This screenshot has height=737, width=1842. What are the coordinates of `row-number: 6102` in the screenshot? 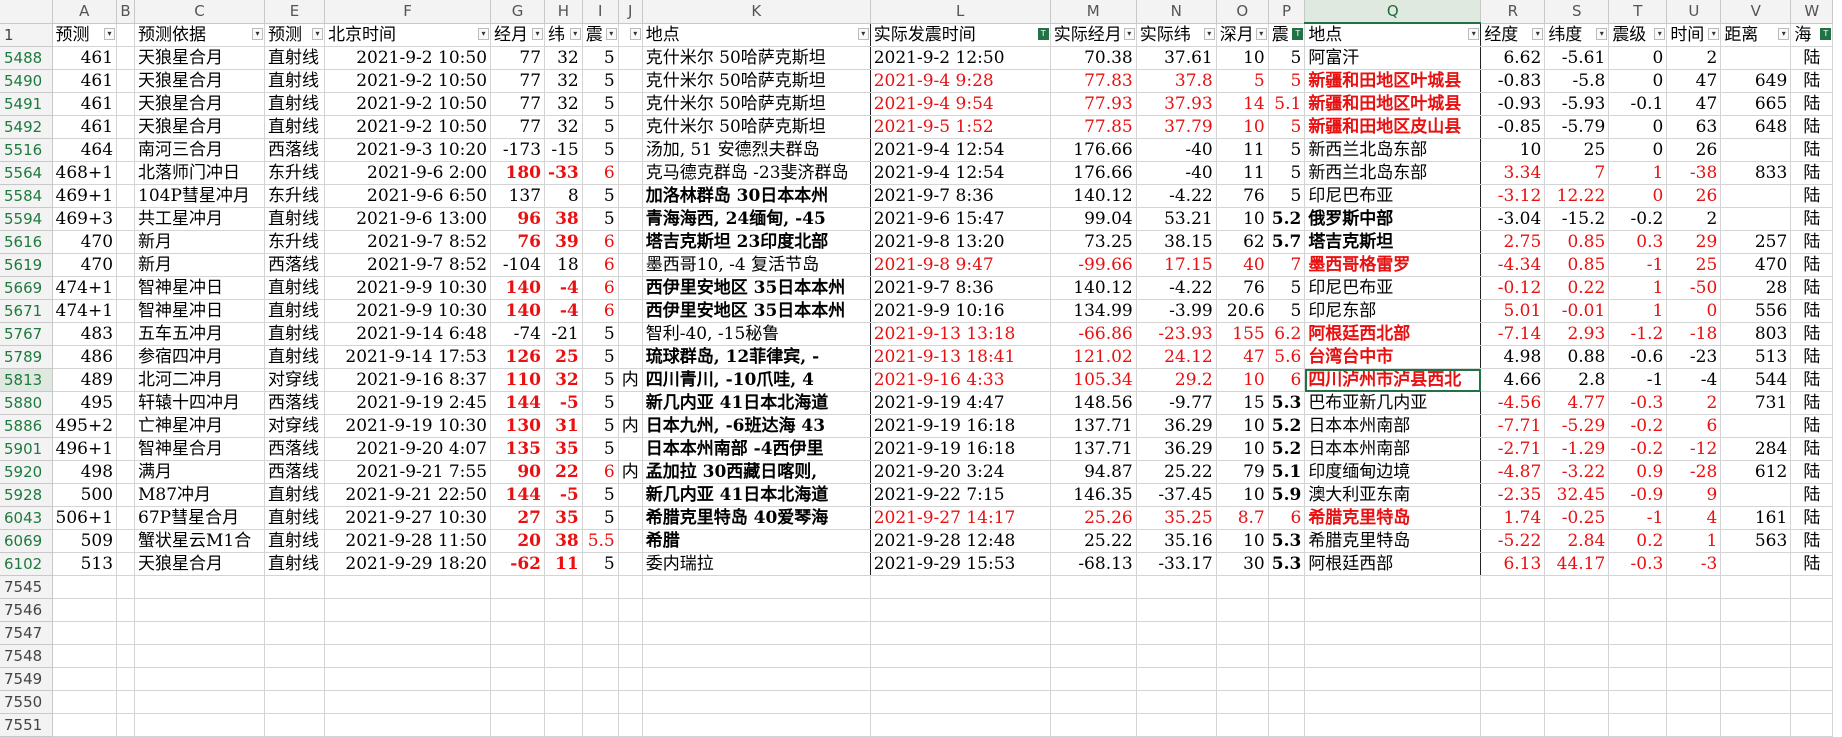 It's located at (26, 564).